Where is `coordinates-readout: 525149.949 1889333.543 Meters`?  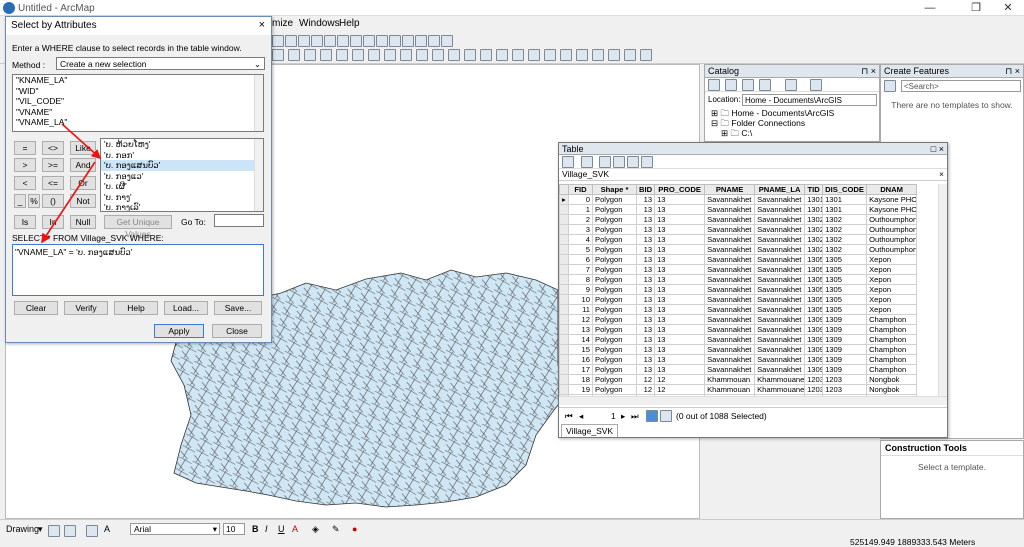 coordinates-readout: 525149.949 1889333.543 Meters is located at coordinates (913, 542).